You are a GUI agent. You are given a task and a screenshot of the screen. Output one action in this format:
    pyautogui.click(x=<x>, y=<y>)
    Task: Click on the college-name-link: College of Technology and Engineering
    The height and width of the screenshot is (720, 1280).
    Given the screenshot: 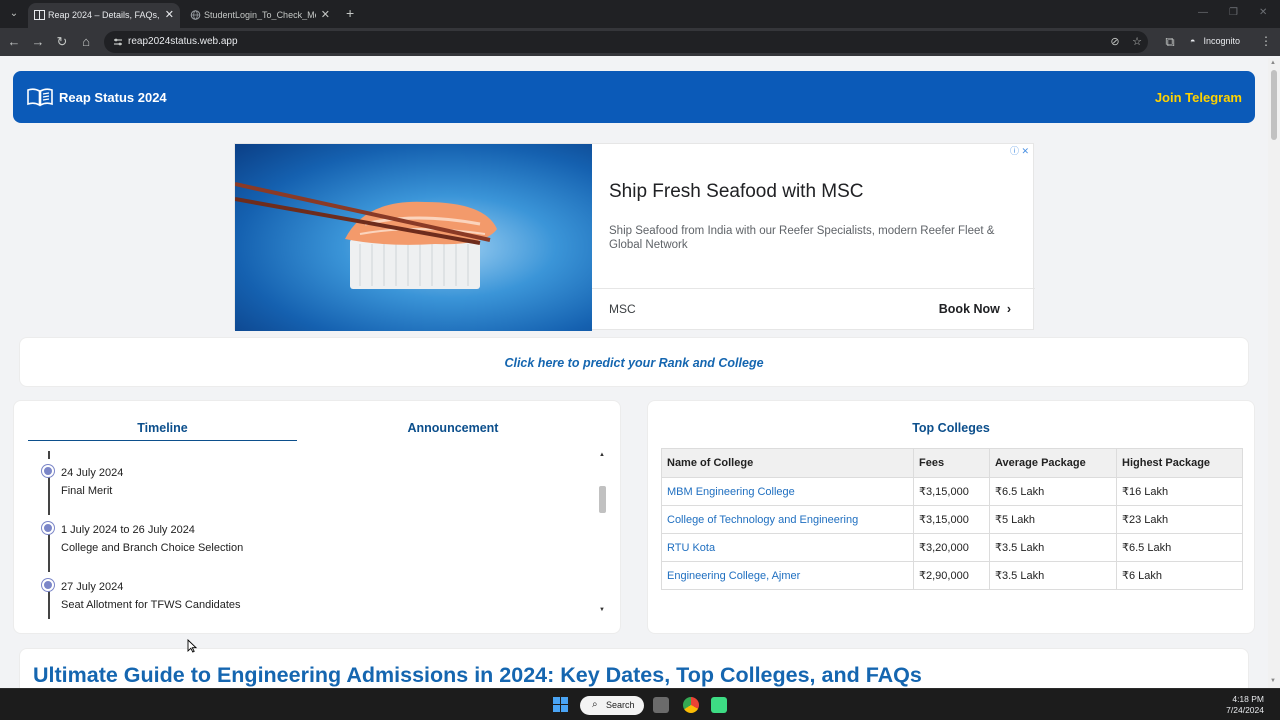 What is the action you would take?
    pyautogui.click(x=787, y=519)
    